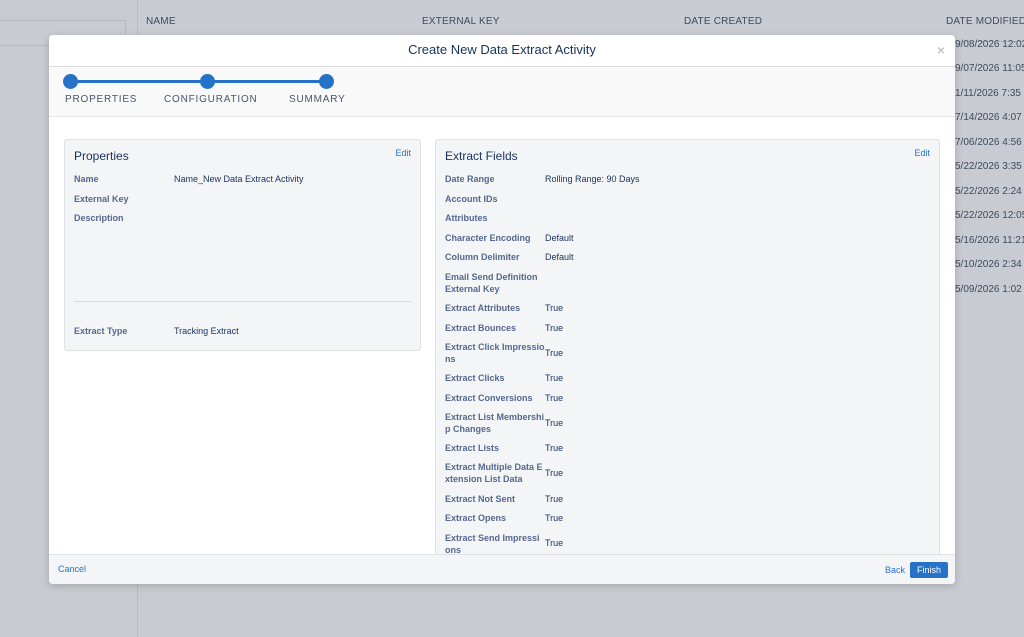 The height and width of the screenshot is (637, 1024). Describe the element at coordinates (989, 264) in the screenshot. I see `table-row-date-modified: 5/10/2026 2:34 P` at that location.